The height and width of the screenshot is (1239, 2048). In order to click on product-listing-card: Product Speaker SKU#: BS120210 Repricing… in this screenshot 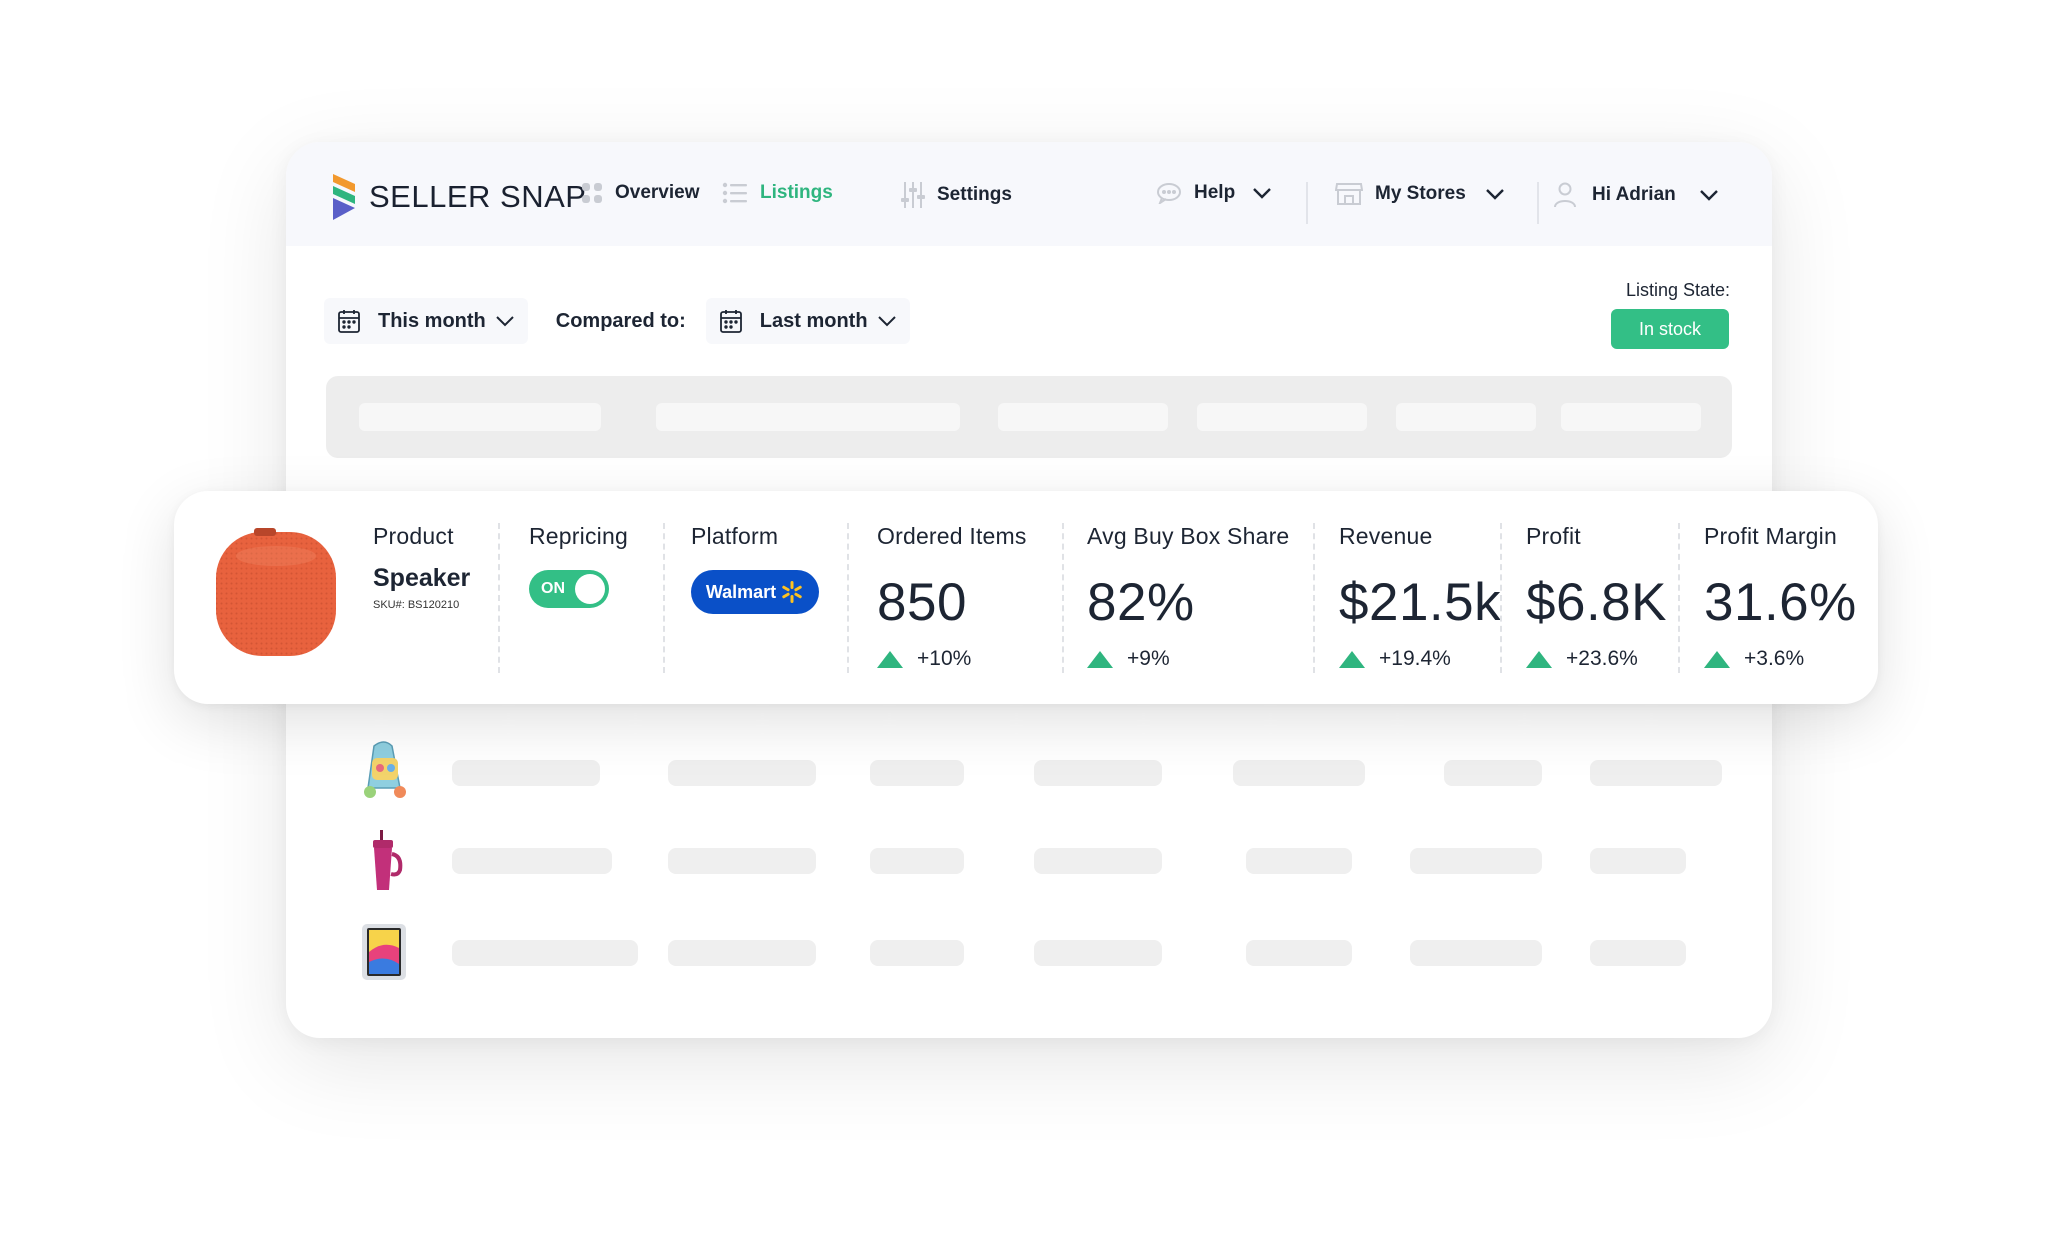, I will do `click(1026, 597)`.